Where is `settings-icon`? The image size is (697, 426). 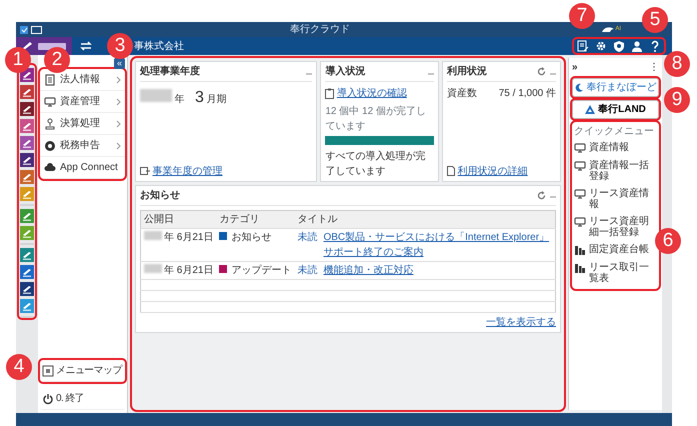
settings-icon is located at coordinates (601, 46).